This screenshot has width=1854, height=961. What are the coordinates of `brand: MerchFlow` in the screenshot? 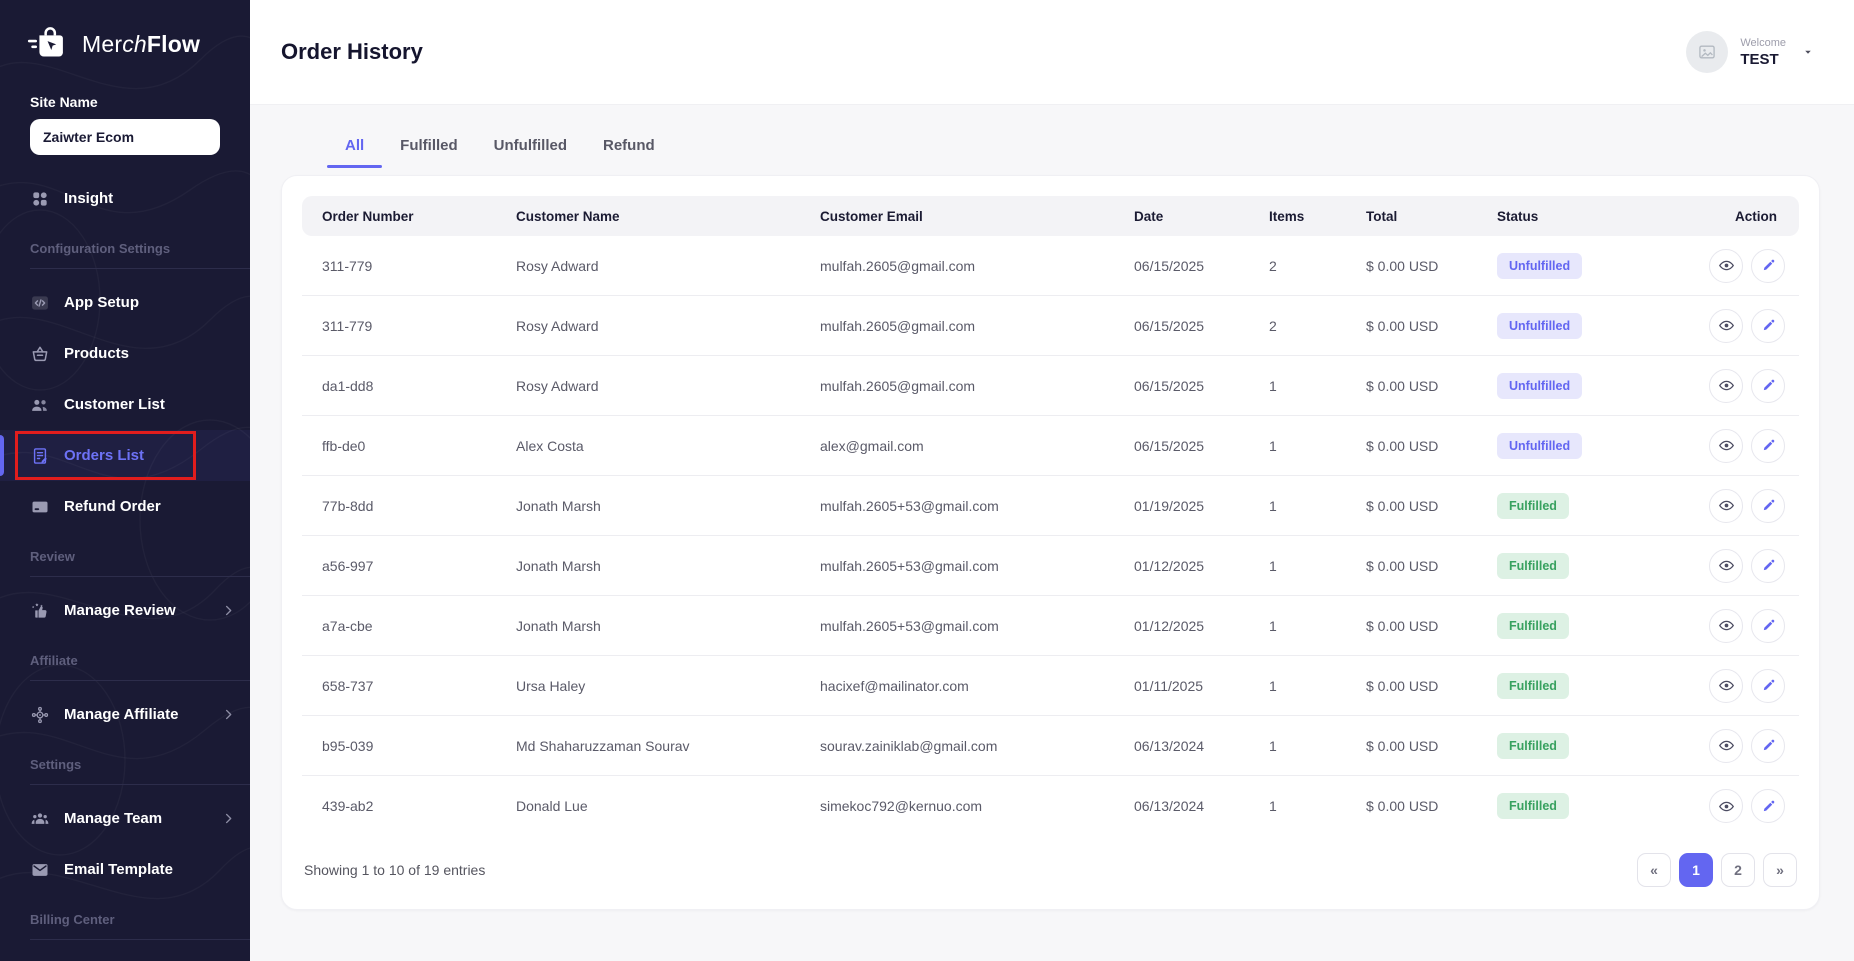 It's located at (125, 36).